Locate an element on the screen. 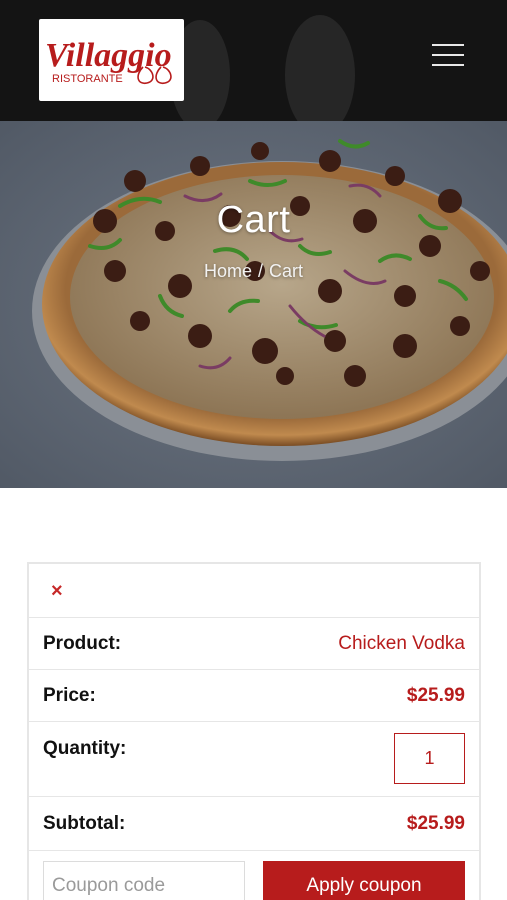 The height and width of the screenshot is (900, 507). breadcrumb: Home / Cart is located at coordinates (253, 271).